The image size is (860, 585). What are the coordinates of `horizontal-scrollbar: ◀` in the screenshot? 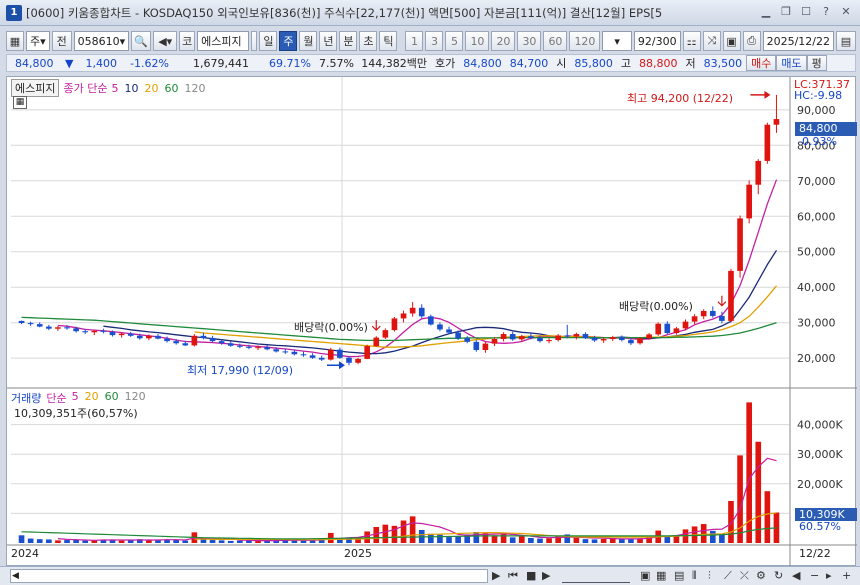 It's located at (249, 576).